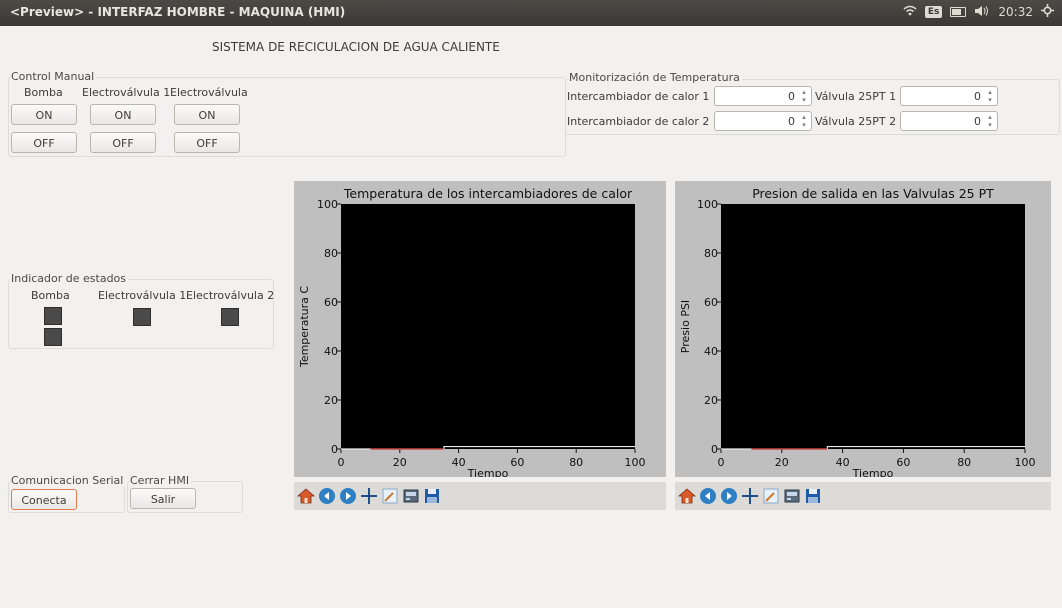 The image size is (1062, 608). Describe the element at coordinates (863, 496) in the screenshot. I see `pressure-plot-toolbar` at that location.